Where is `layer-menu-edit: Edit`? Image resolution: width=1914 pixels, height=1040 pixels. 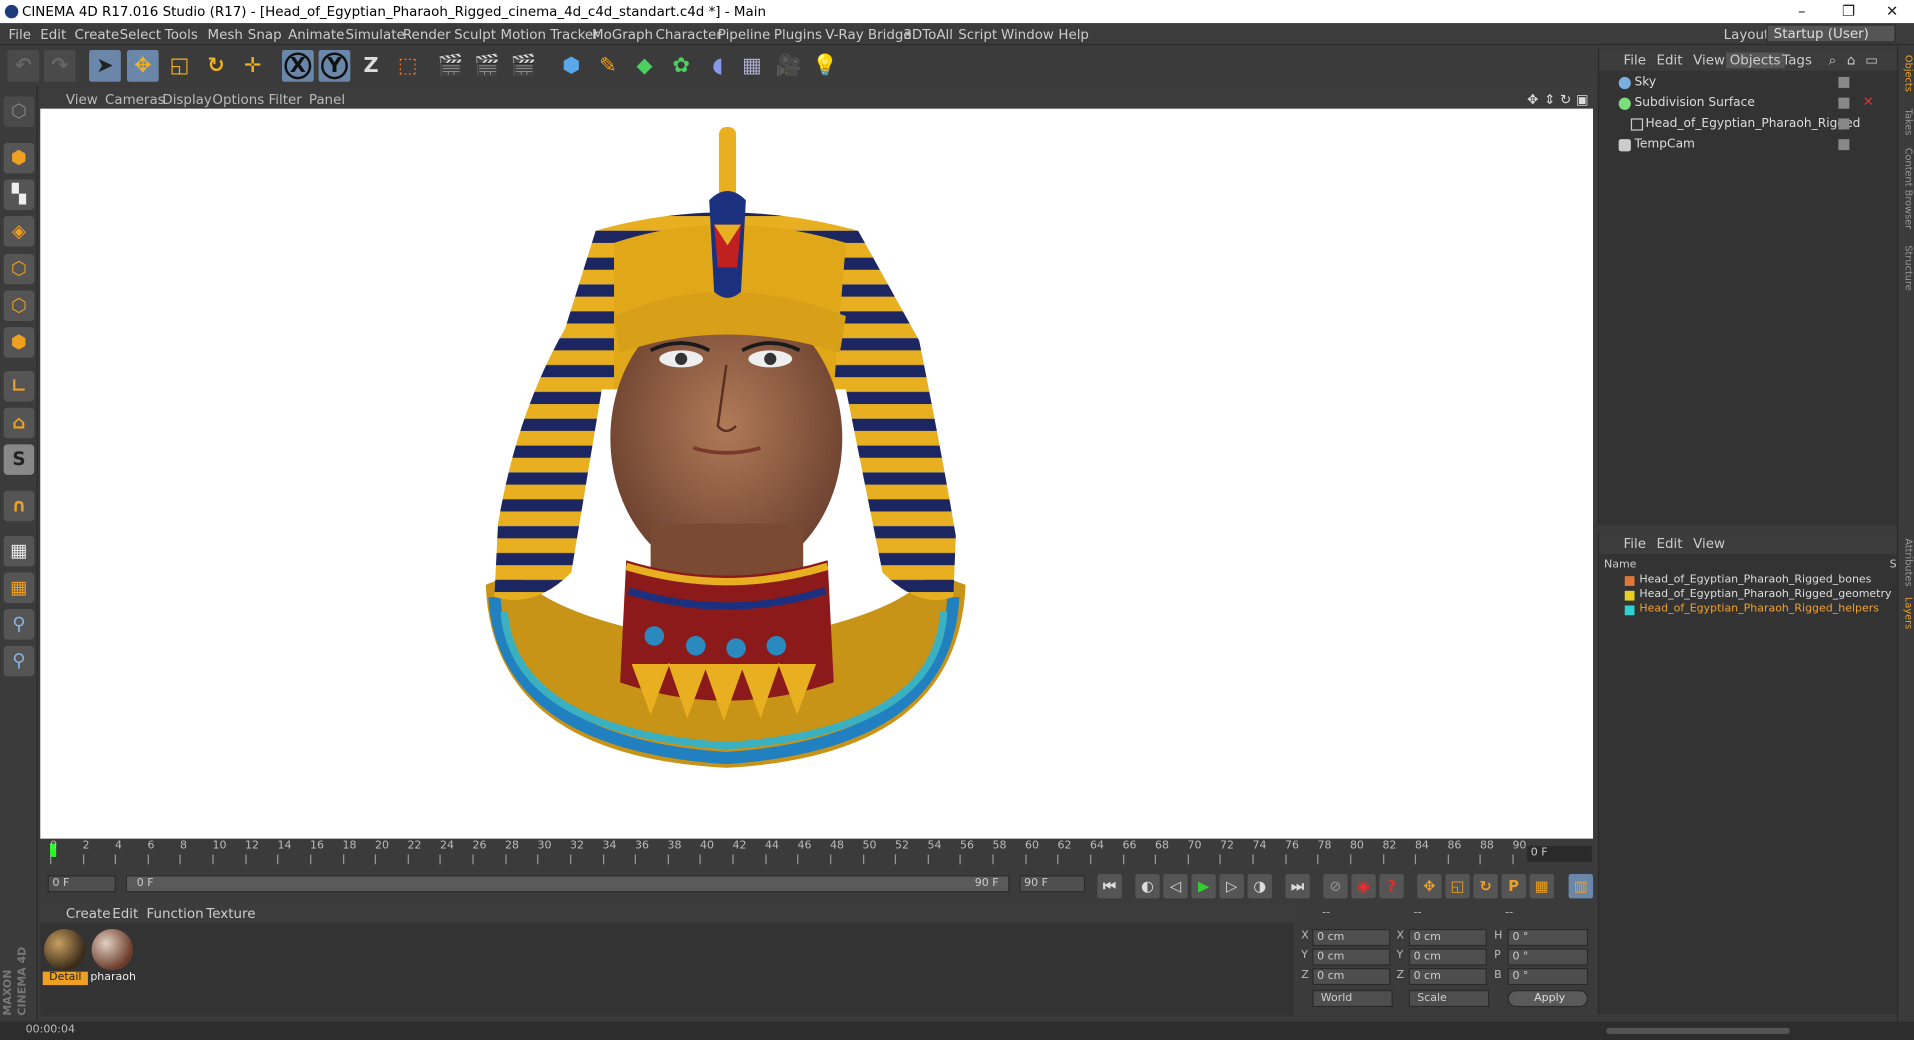
layer-menu-edit: Edit is located at coordinates (1669, 544).